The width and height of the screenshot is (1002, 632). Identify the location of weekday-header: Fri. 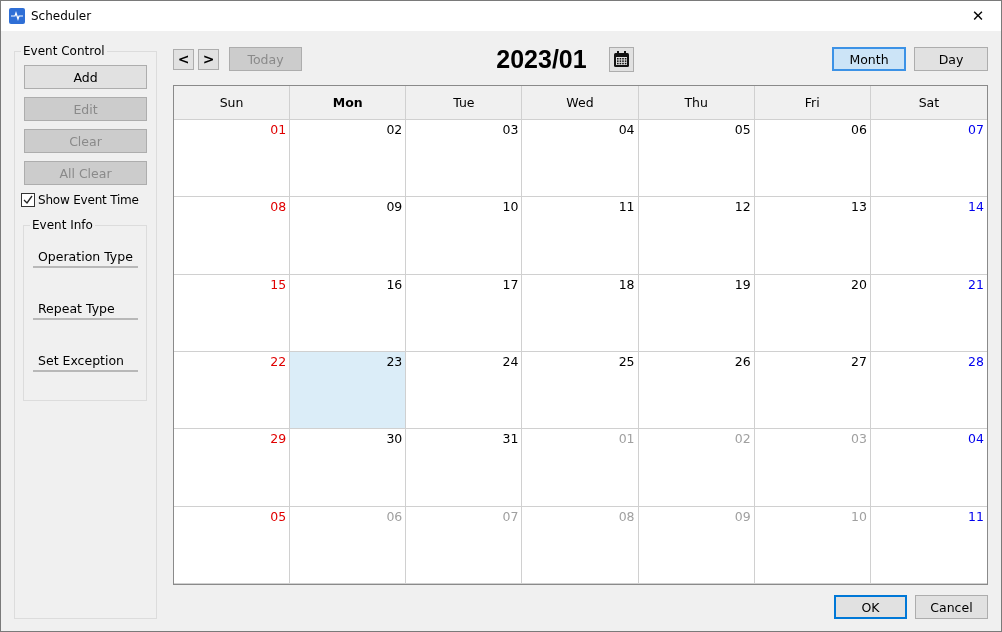
(812, 103).